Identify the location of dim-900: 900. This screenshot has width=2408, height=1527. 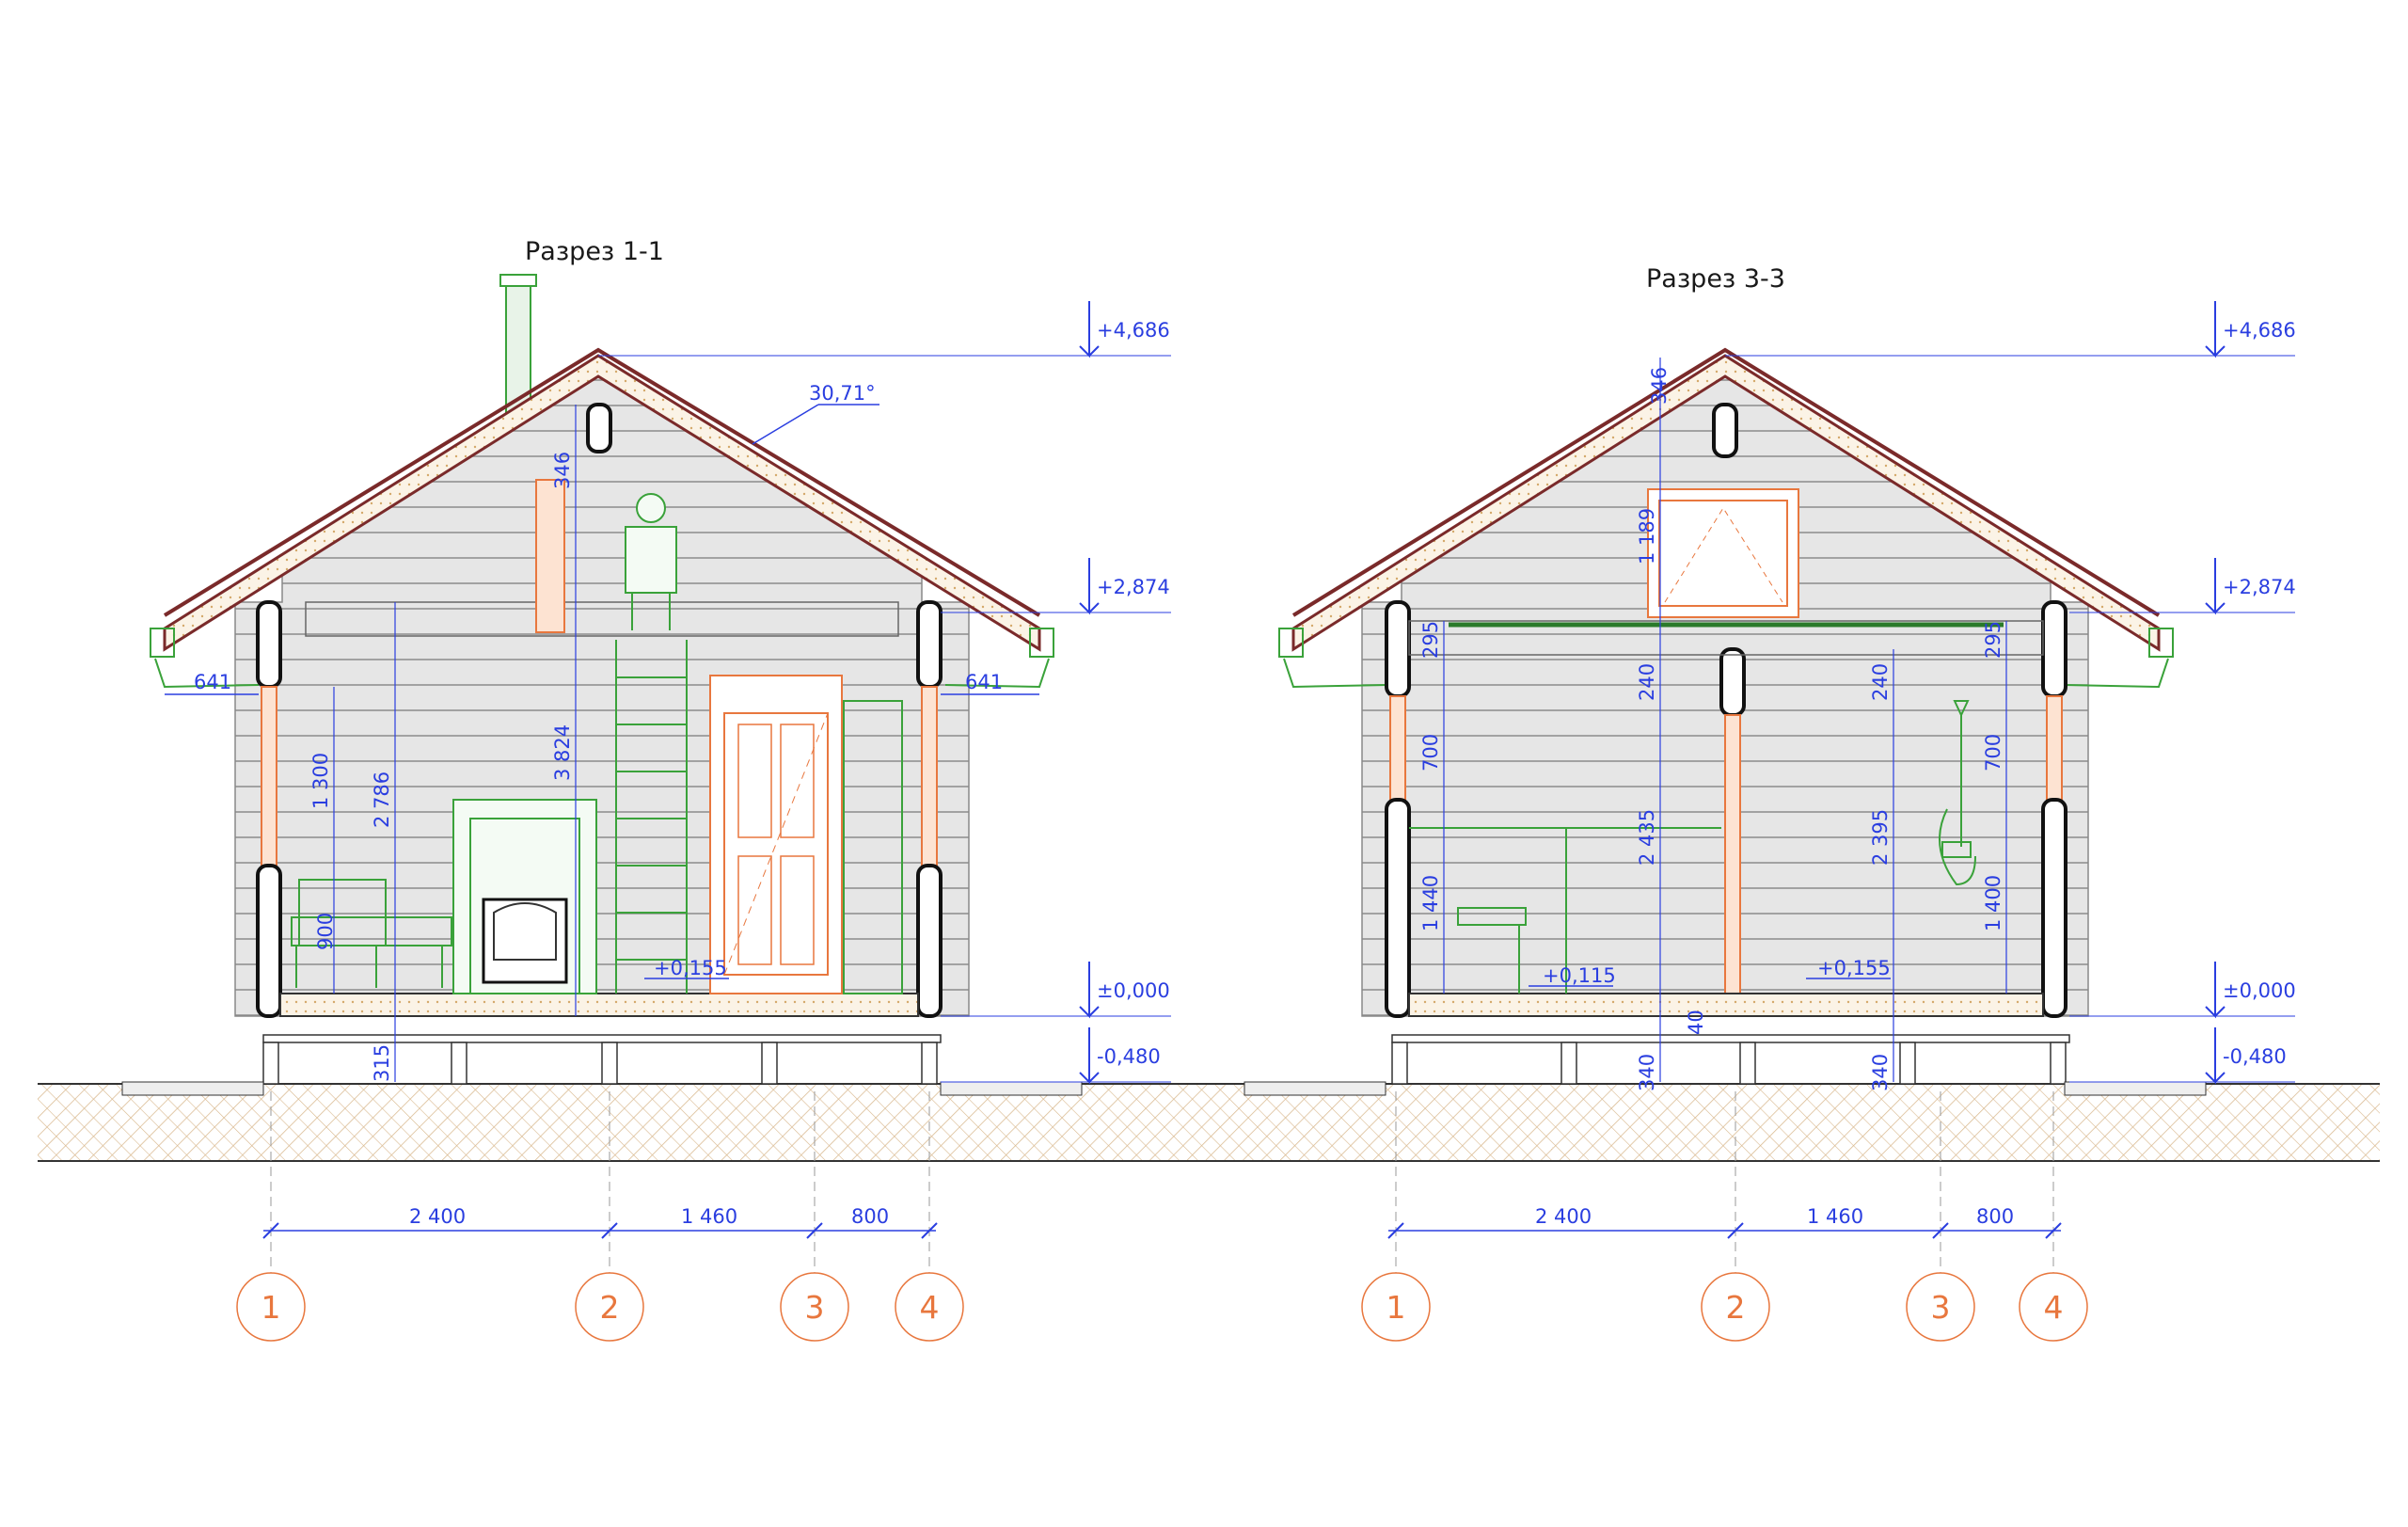
(326, 931).